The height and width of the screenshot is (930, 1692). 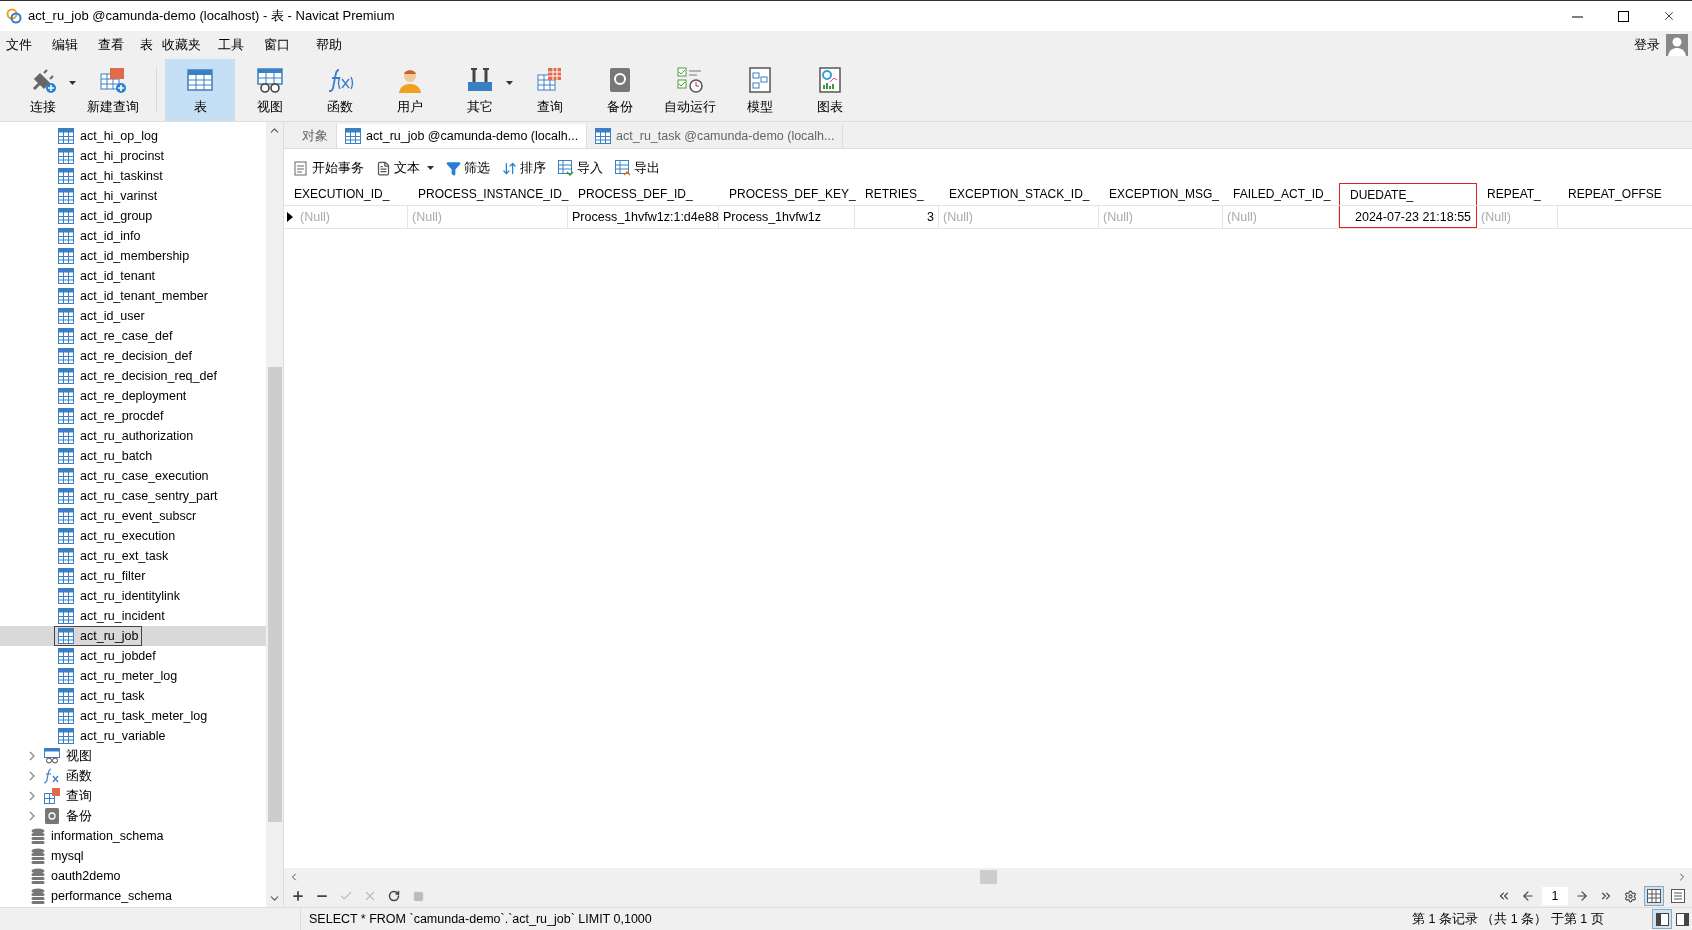 I want to click on tree-item: act_re_deployment, so click(x=122, y=396).